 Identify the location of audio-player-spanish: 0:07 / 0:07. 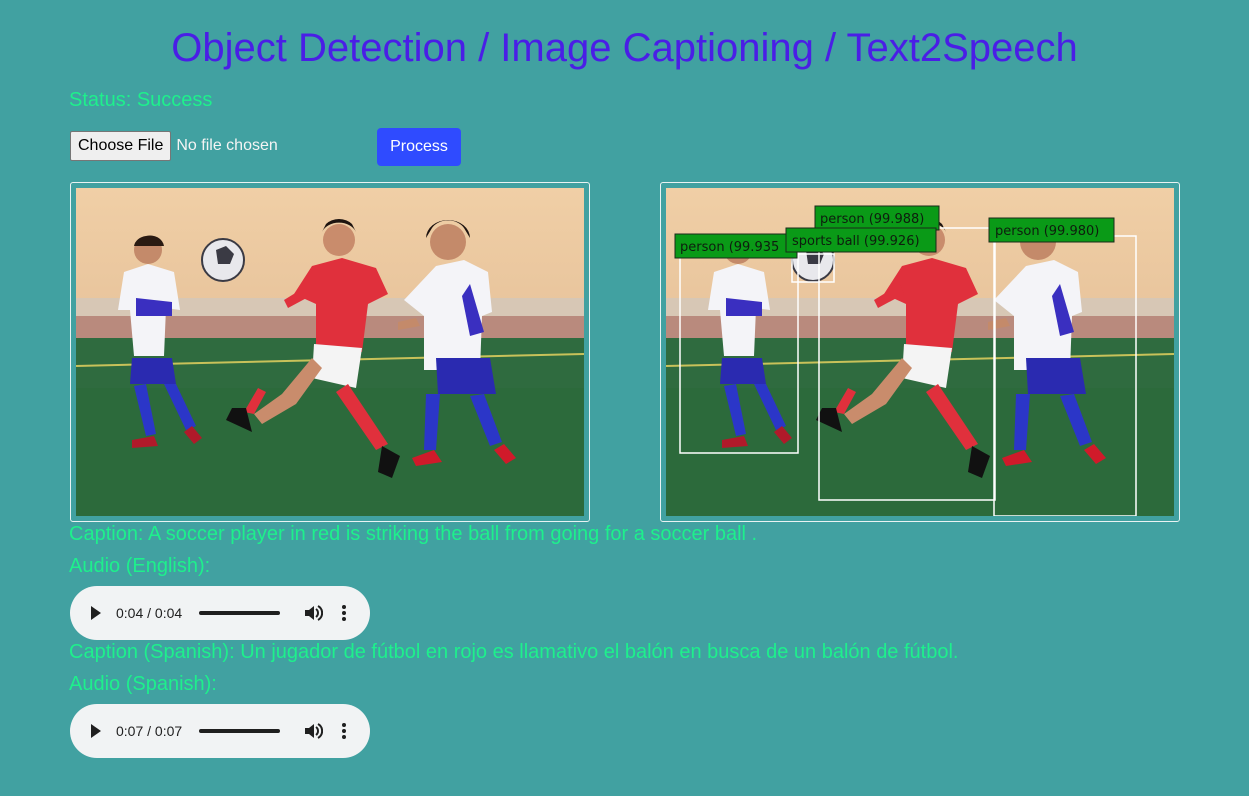
(220, 731).